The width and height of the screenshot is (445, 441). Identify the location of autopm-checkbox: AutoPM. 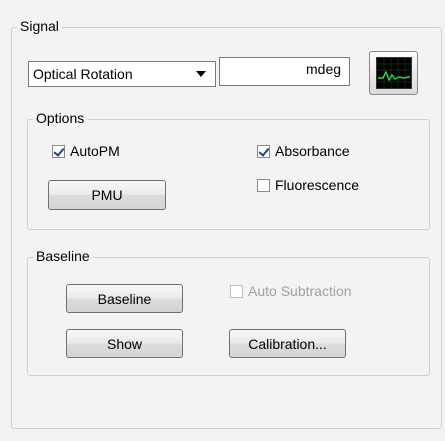
(86, 151).